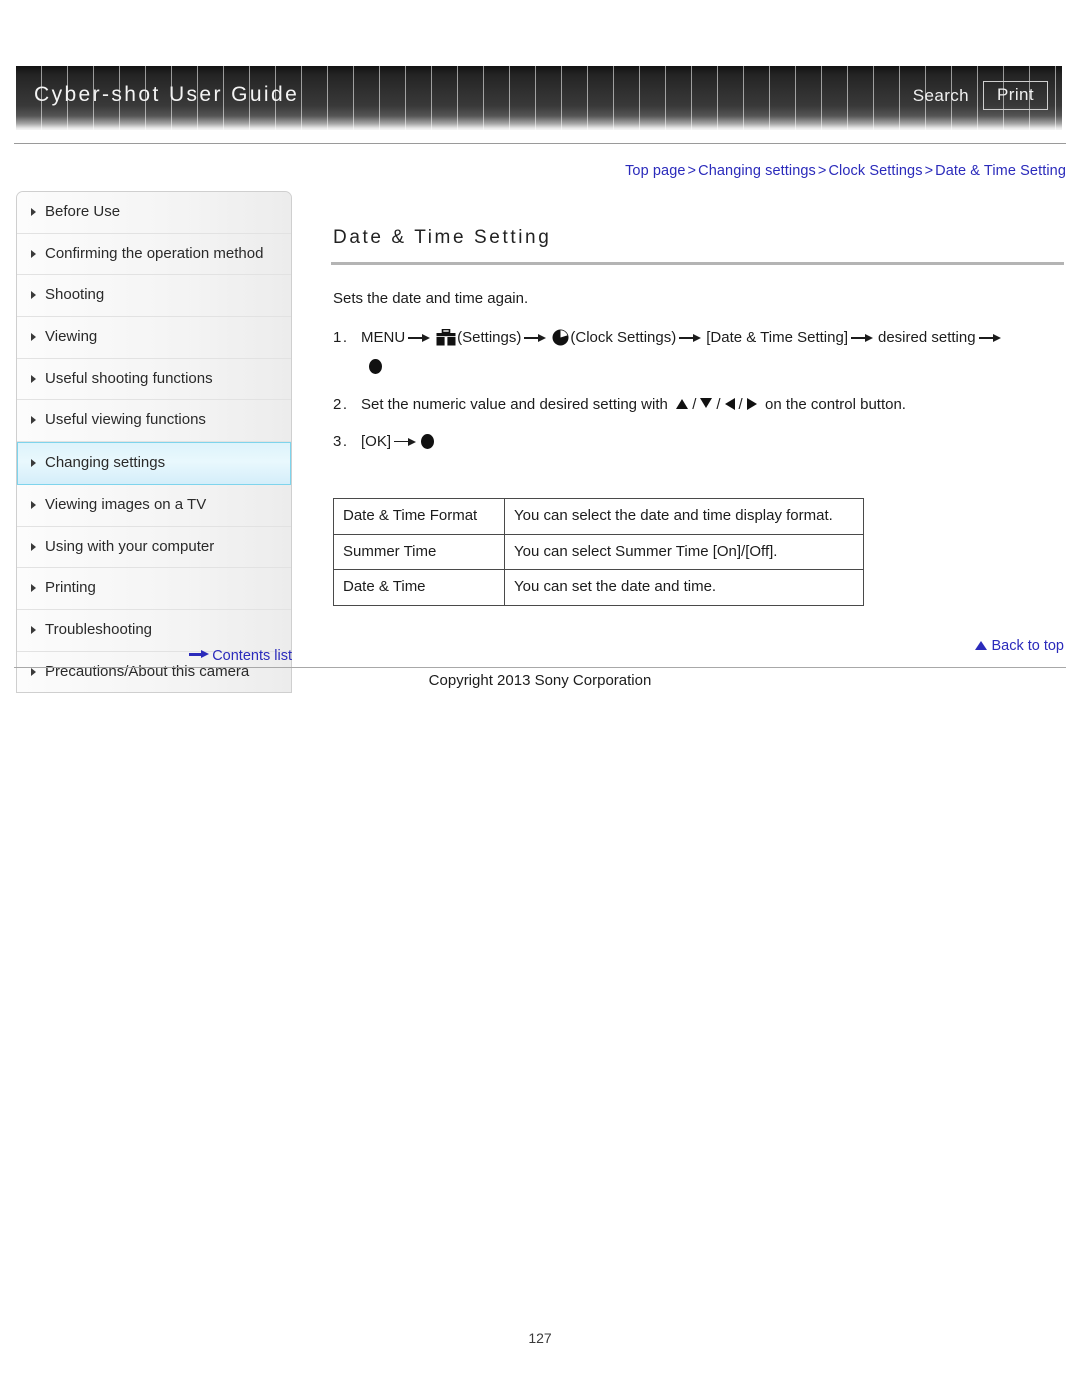 This screenshot has height=1397, width=1080. I want to click on step-2-text-after: on the control button., so click(835, 404).